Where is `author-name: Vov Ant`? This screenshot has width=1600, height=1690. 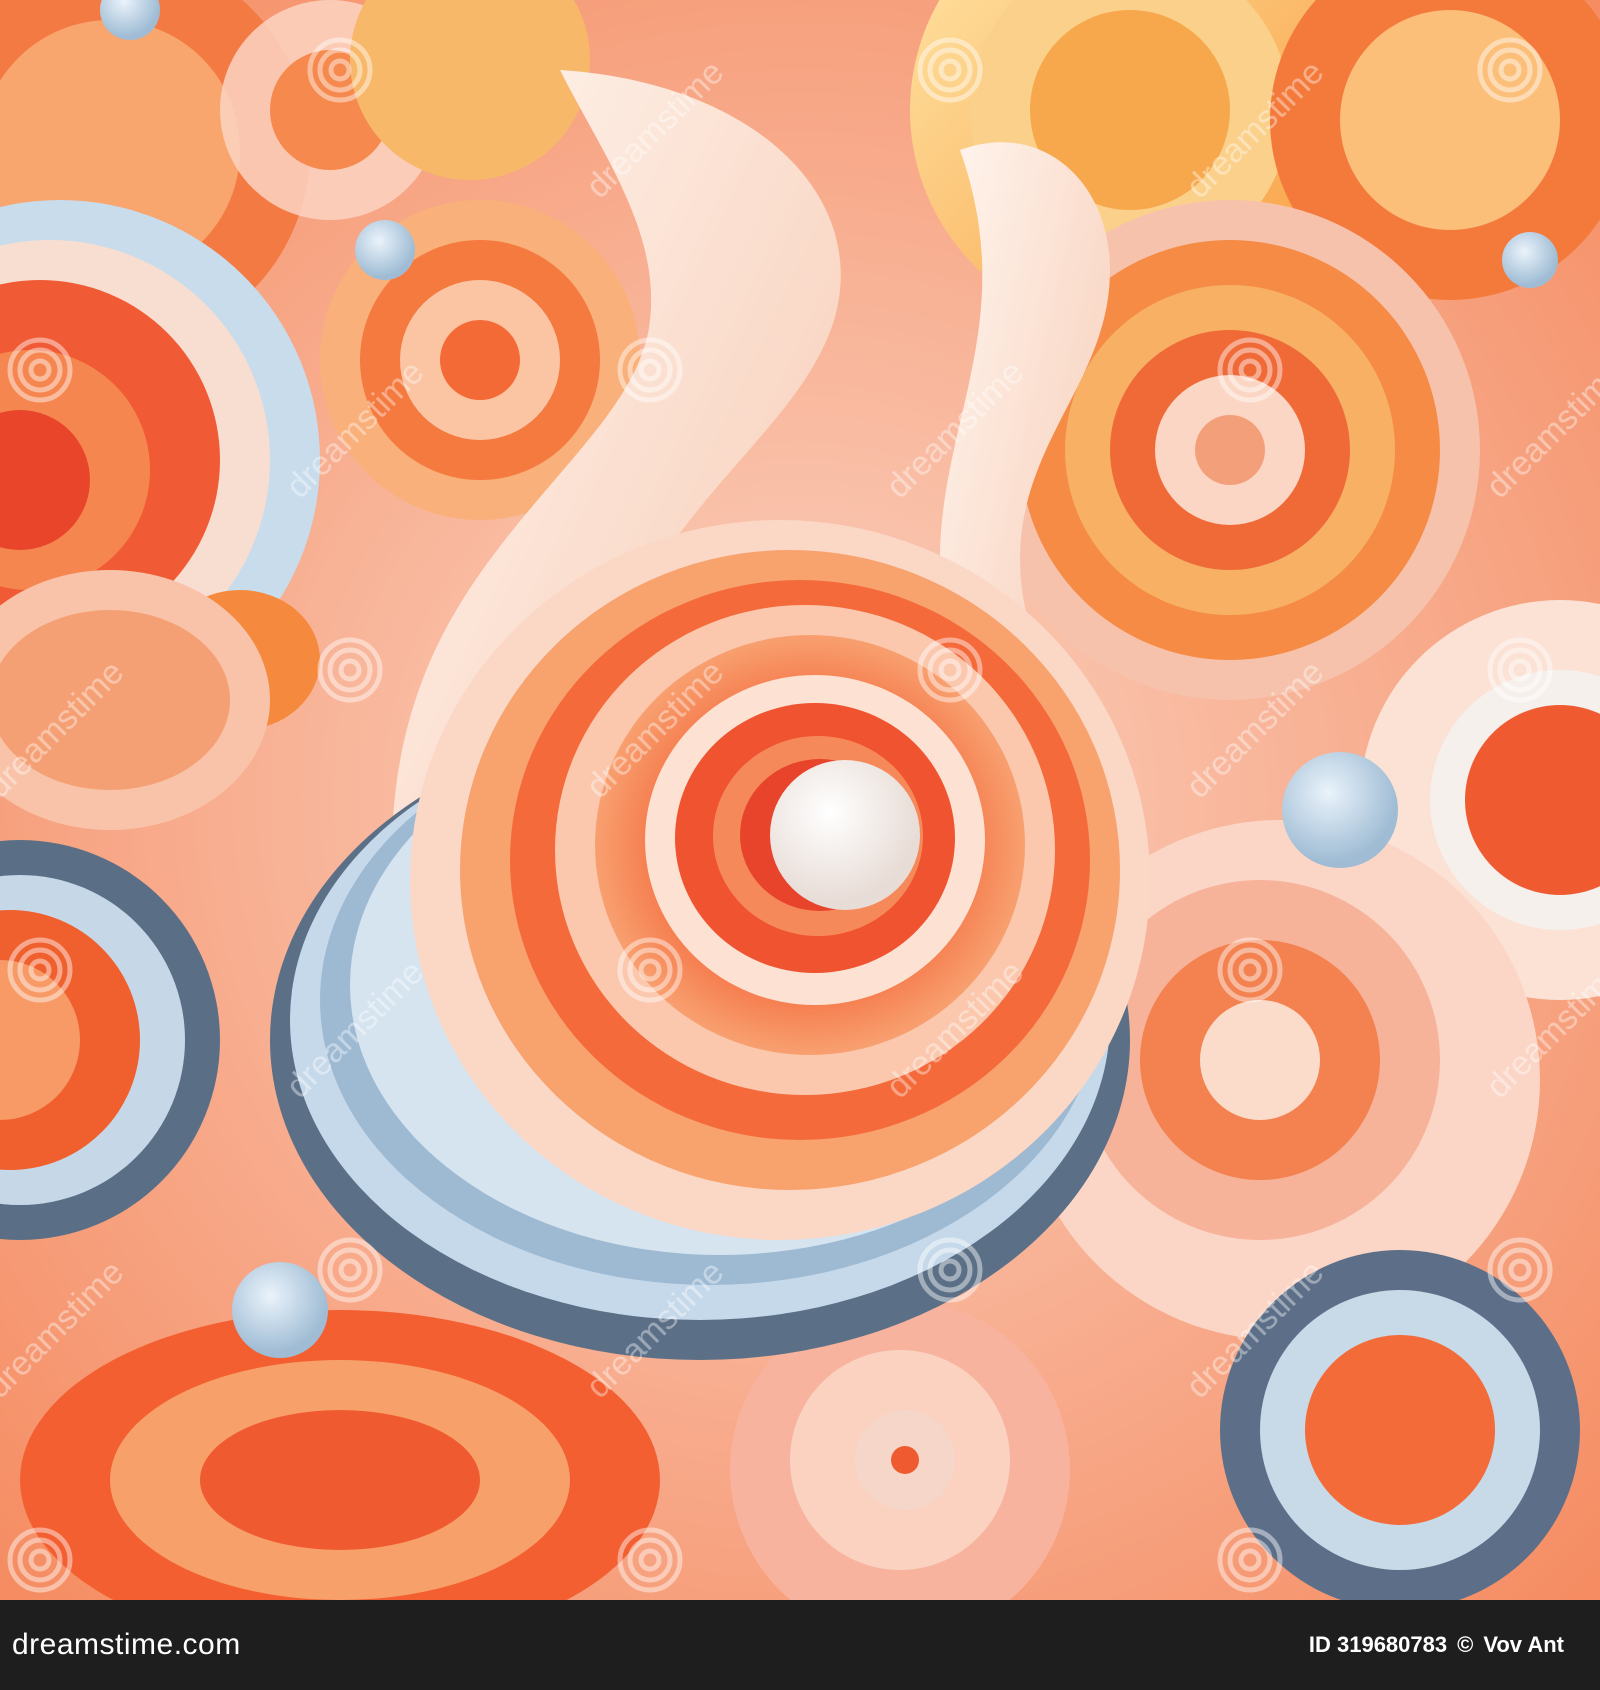
author-name: Vov Ant is located at coordinates (1523, 1644).